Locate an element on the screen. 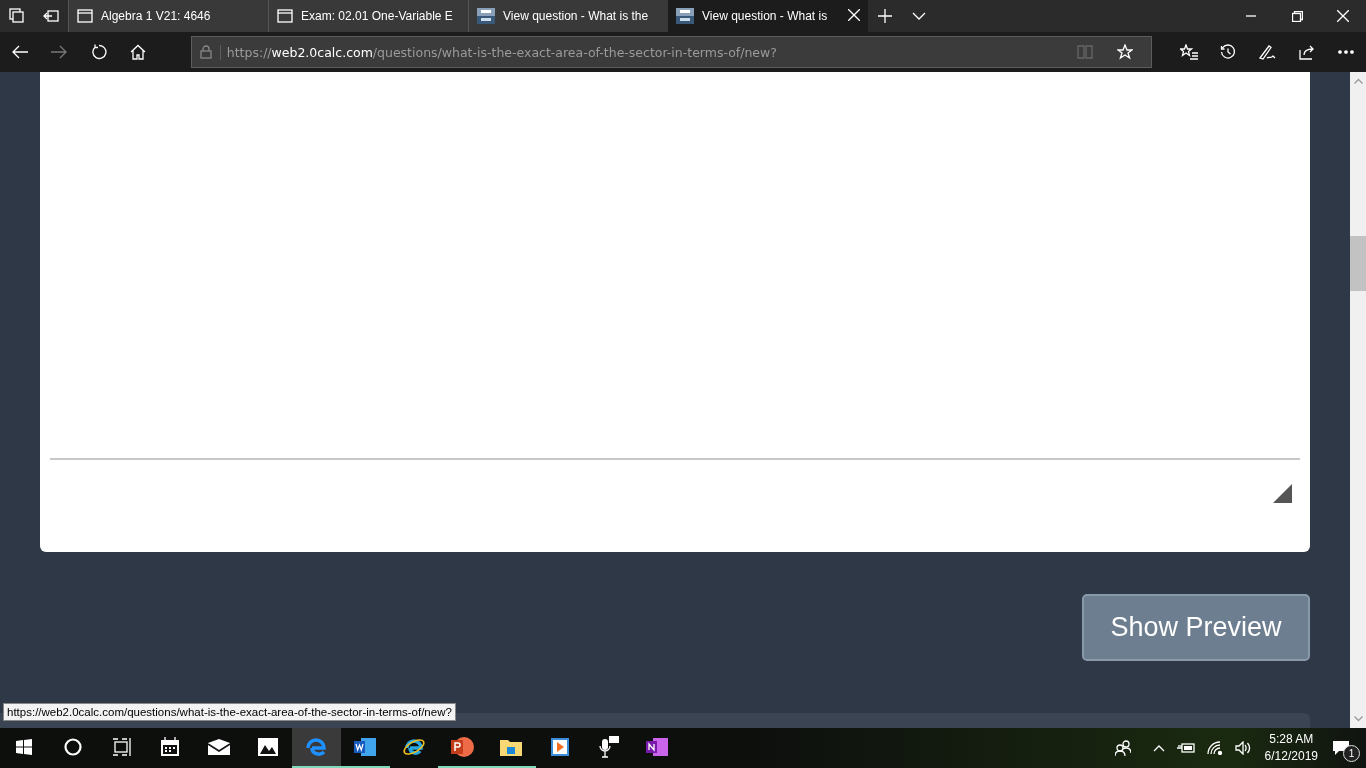 The width and height of the screenshot is (1366, 768). refresh-icon is located at coordinates (98, 52).